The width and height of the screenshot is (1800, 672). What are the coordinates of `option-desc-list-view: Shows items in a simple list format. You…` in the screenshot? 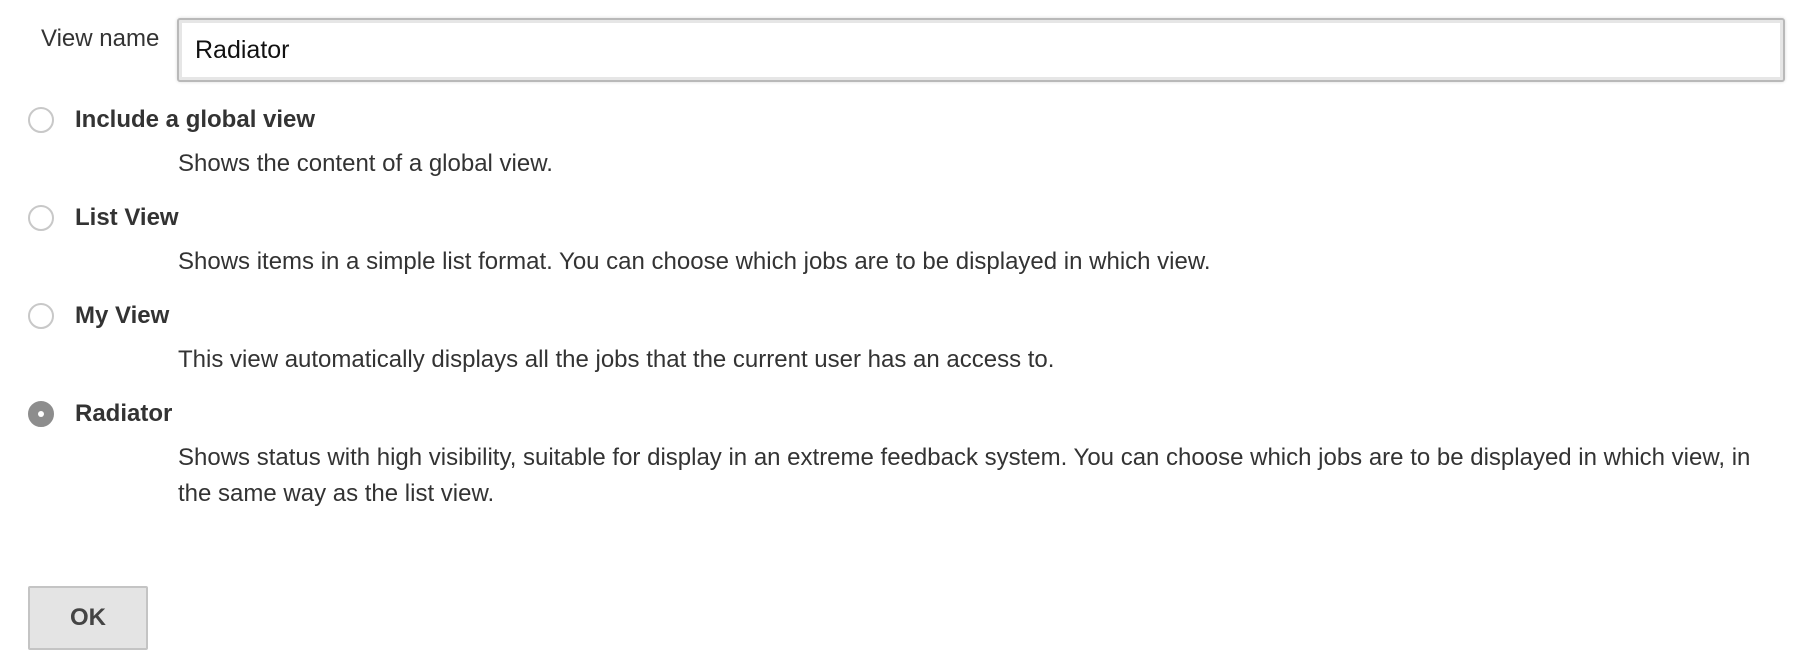 It's located at (694, 261).